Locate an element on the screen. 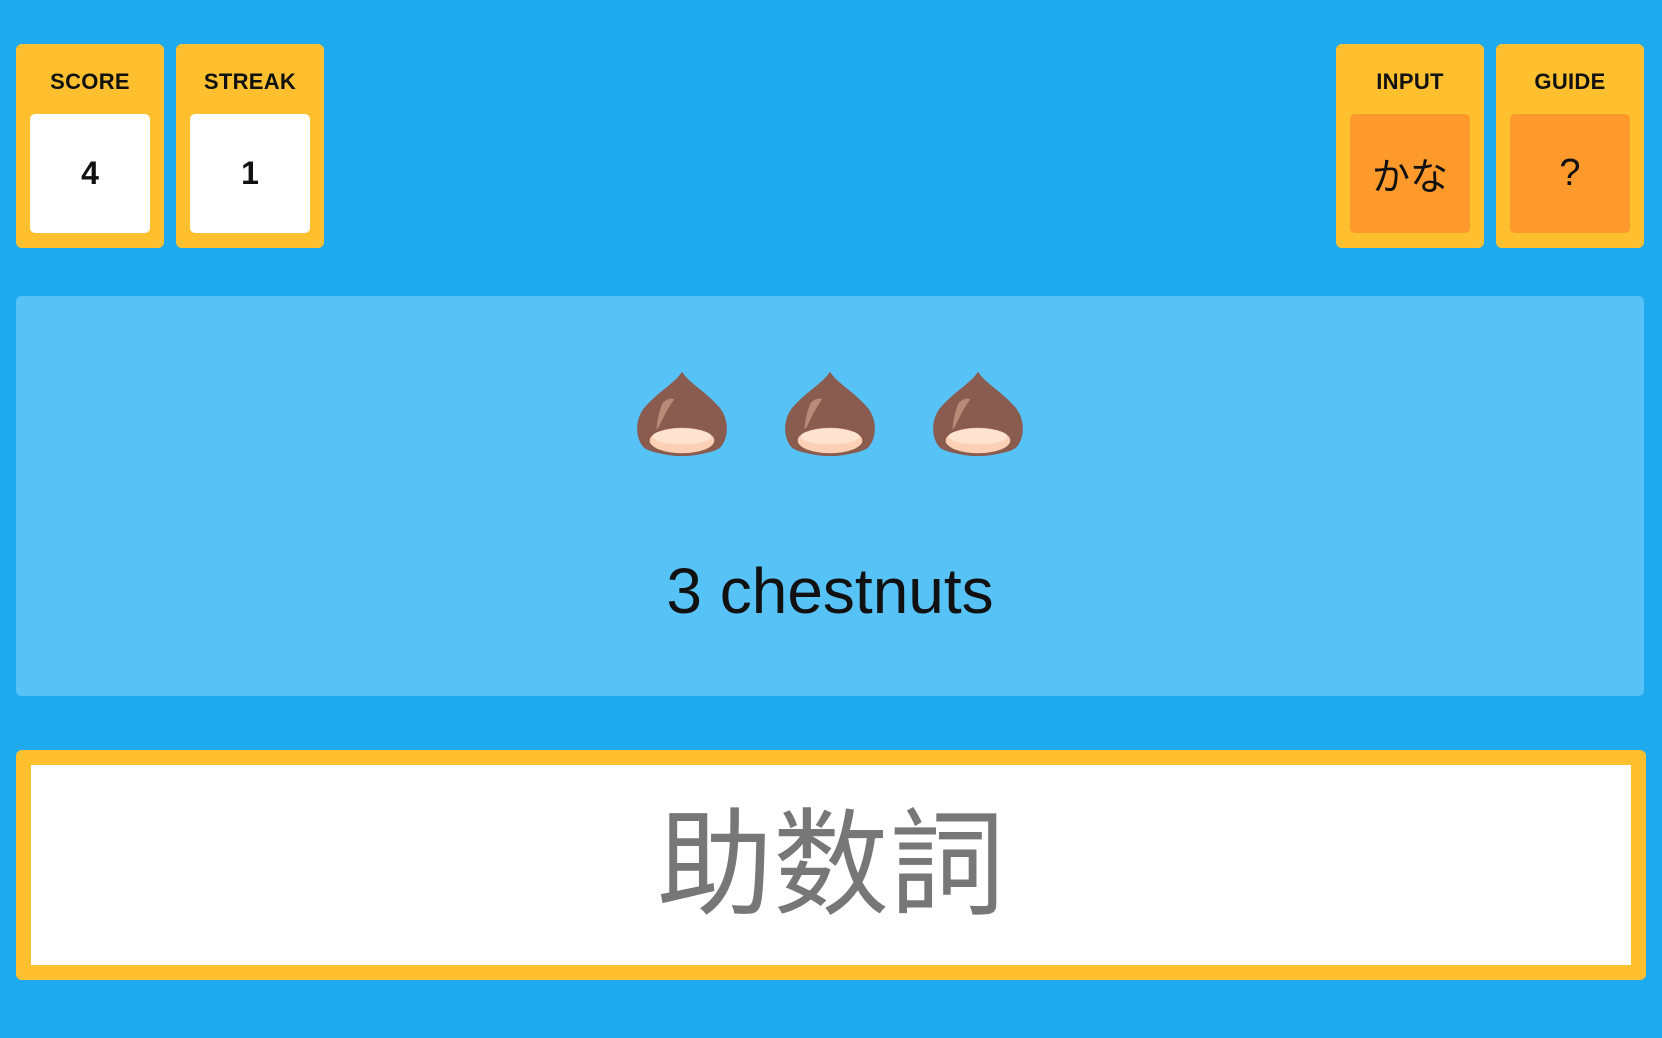  emoji-row is located at coordinates (830, 415).